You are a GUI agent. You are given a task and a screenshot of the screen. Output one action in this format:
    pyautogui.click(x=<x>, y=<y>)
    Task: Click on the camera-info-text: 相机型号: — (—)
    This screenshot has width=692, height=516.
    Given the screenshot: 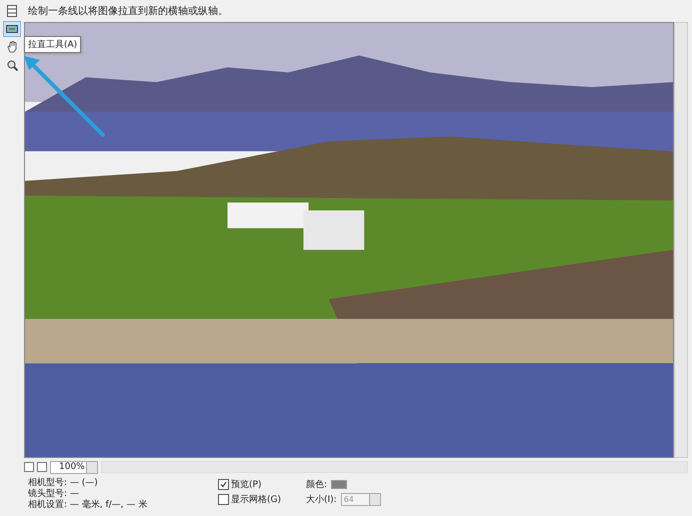 What is the action you would take?
    pyautogui.click(x=63, y=483)
    